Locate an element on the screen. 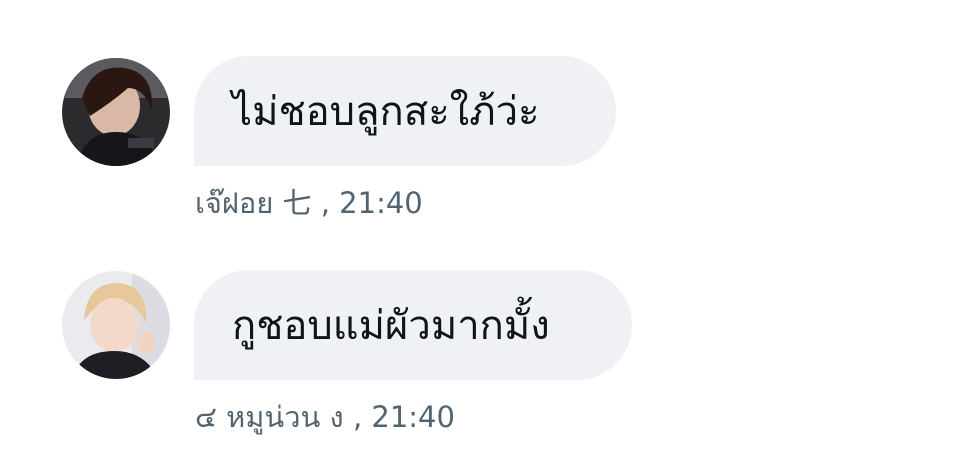 The image size is (974, 468). sender-name: ๔ หมูน่วน ง is located at coordinates (269, 417).